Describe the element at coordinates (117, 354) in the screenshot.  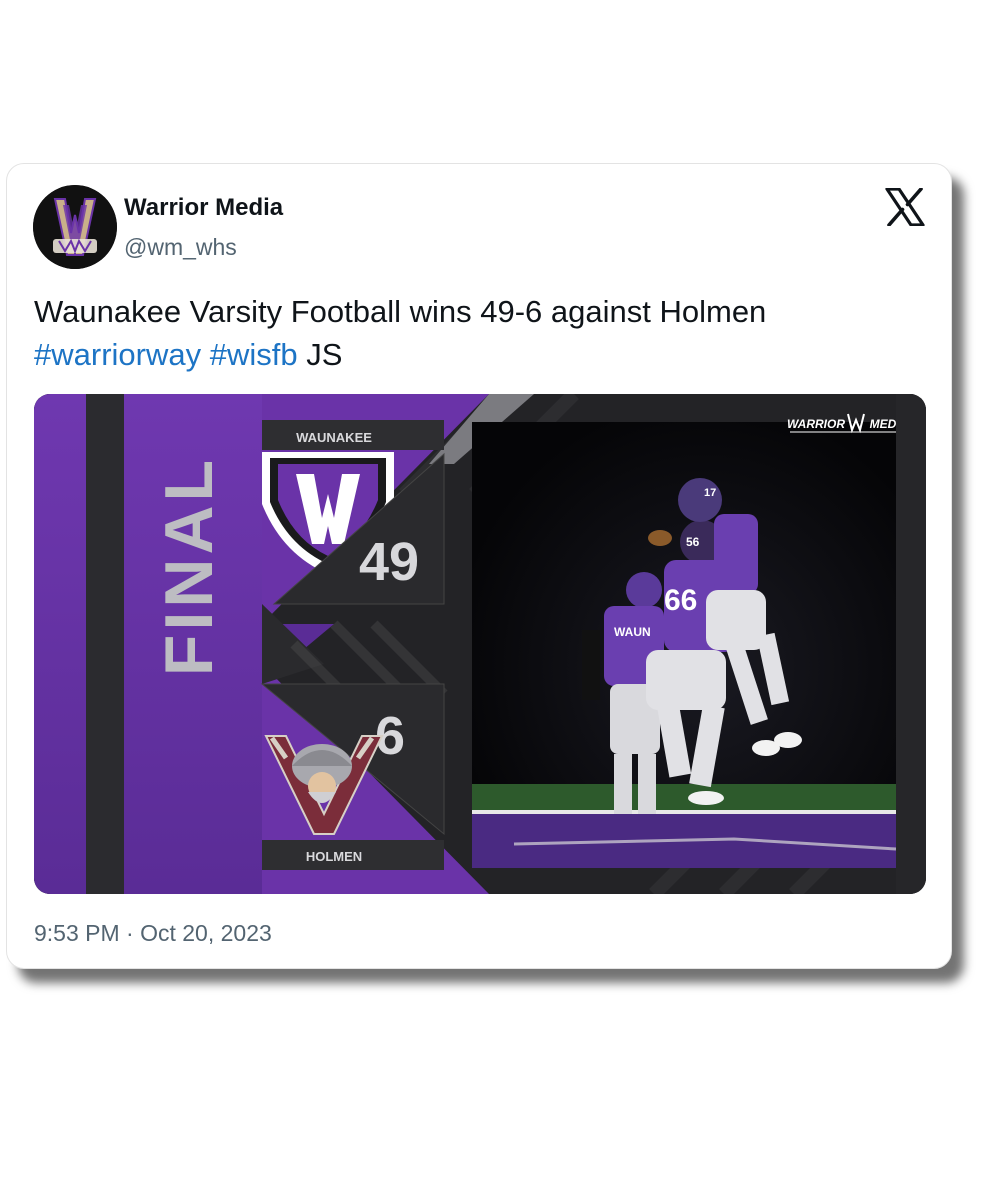
I see `hashtag-warriorway: #warriorway` at that location.